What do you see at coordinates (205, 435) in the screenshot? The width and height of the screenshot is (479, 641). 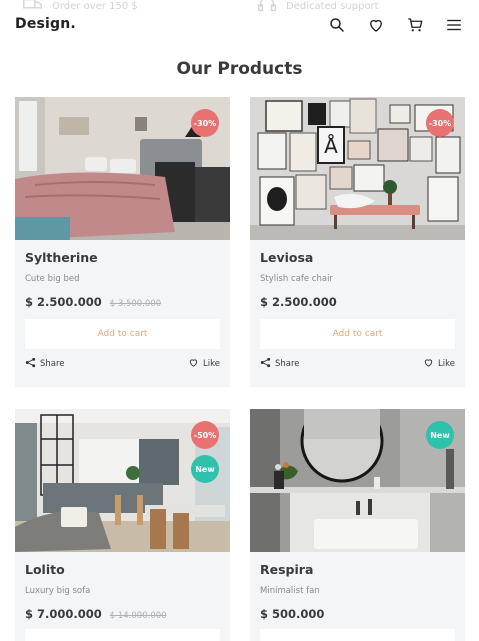 I see `discount-badge: -50%` at bounding box center [205, 435].